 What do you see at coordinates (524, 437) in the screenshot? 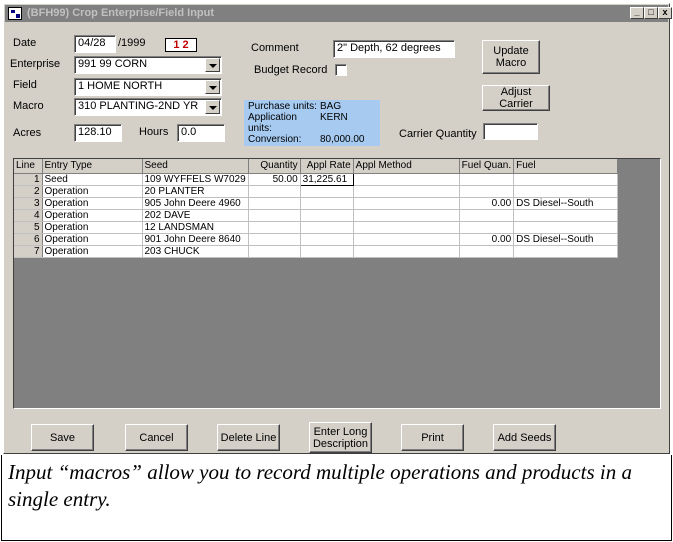
I see `add-seeds-button: Add Seeds` at bounding box center [524, 437].